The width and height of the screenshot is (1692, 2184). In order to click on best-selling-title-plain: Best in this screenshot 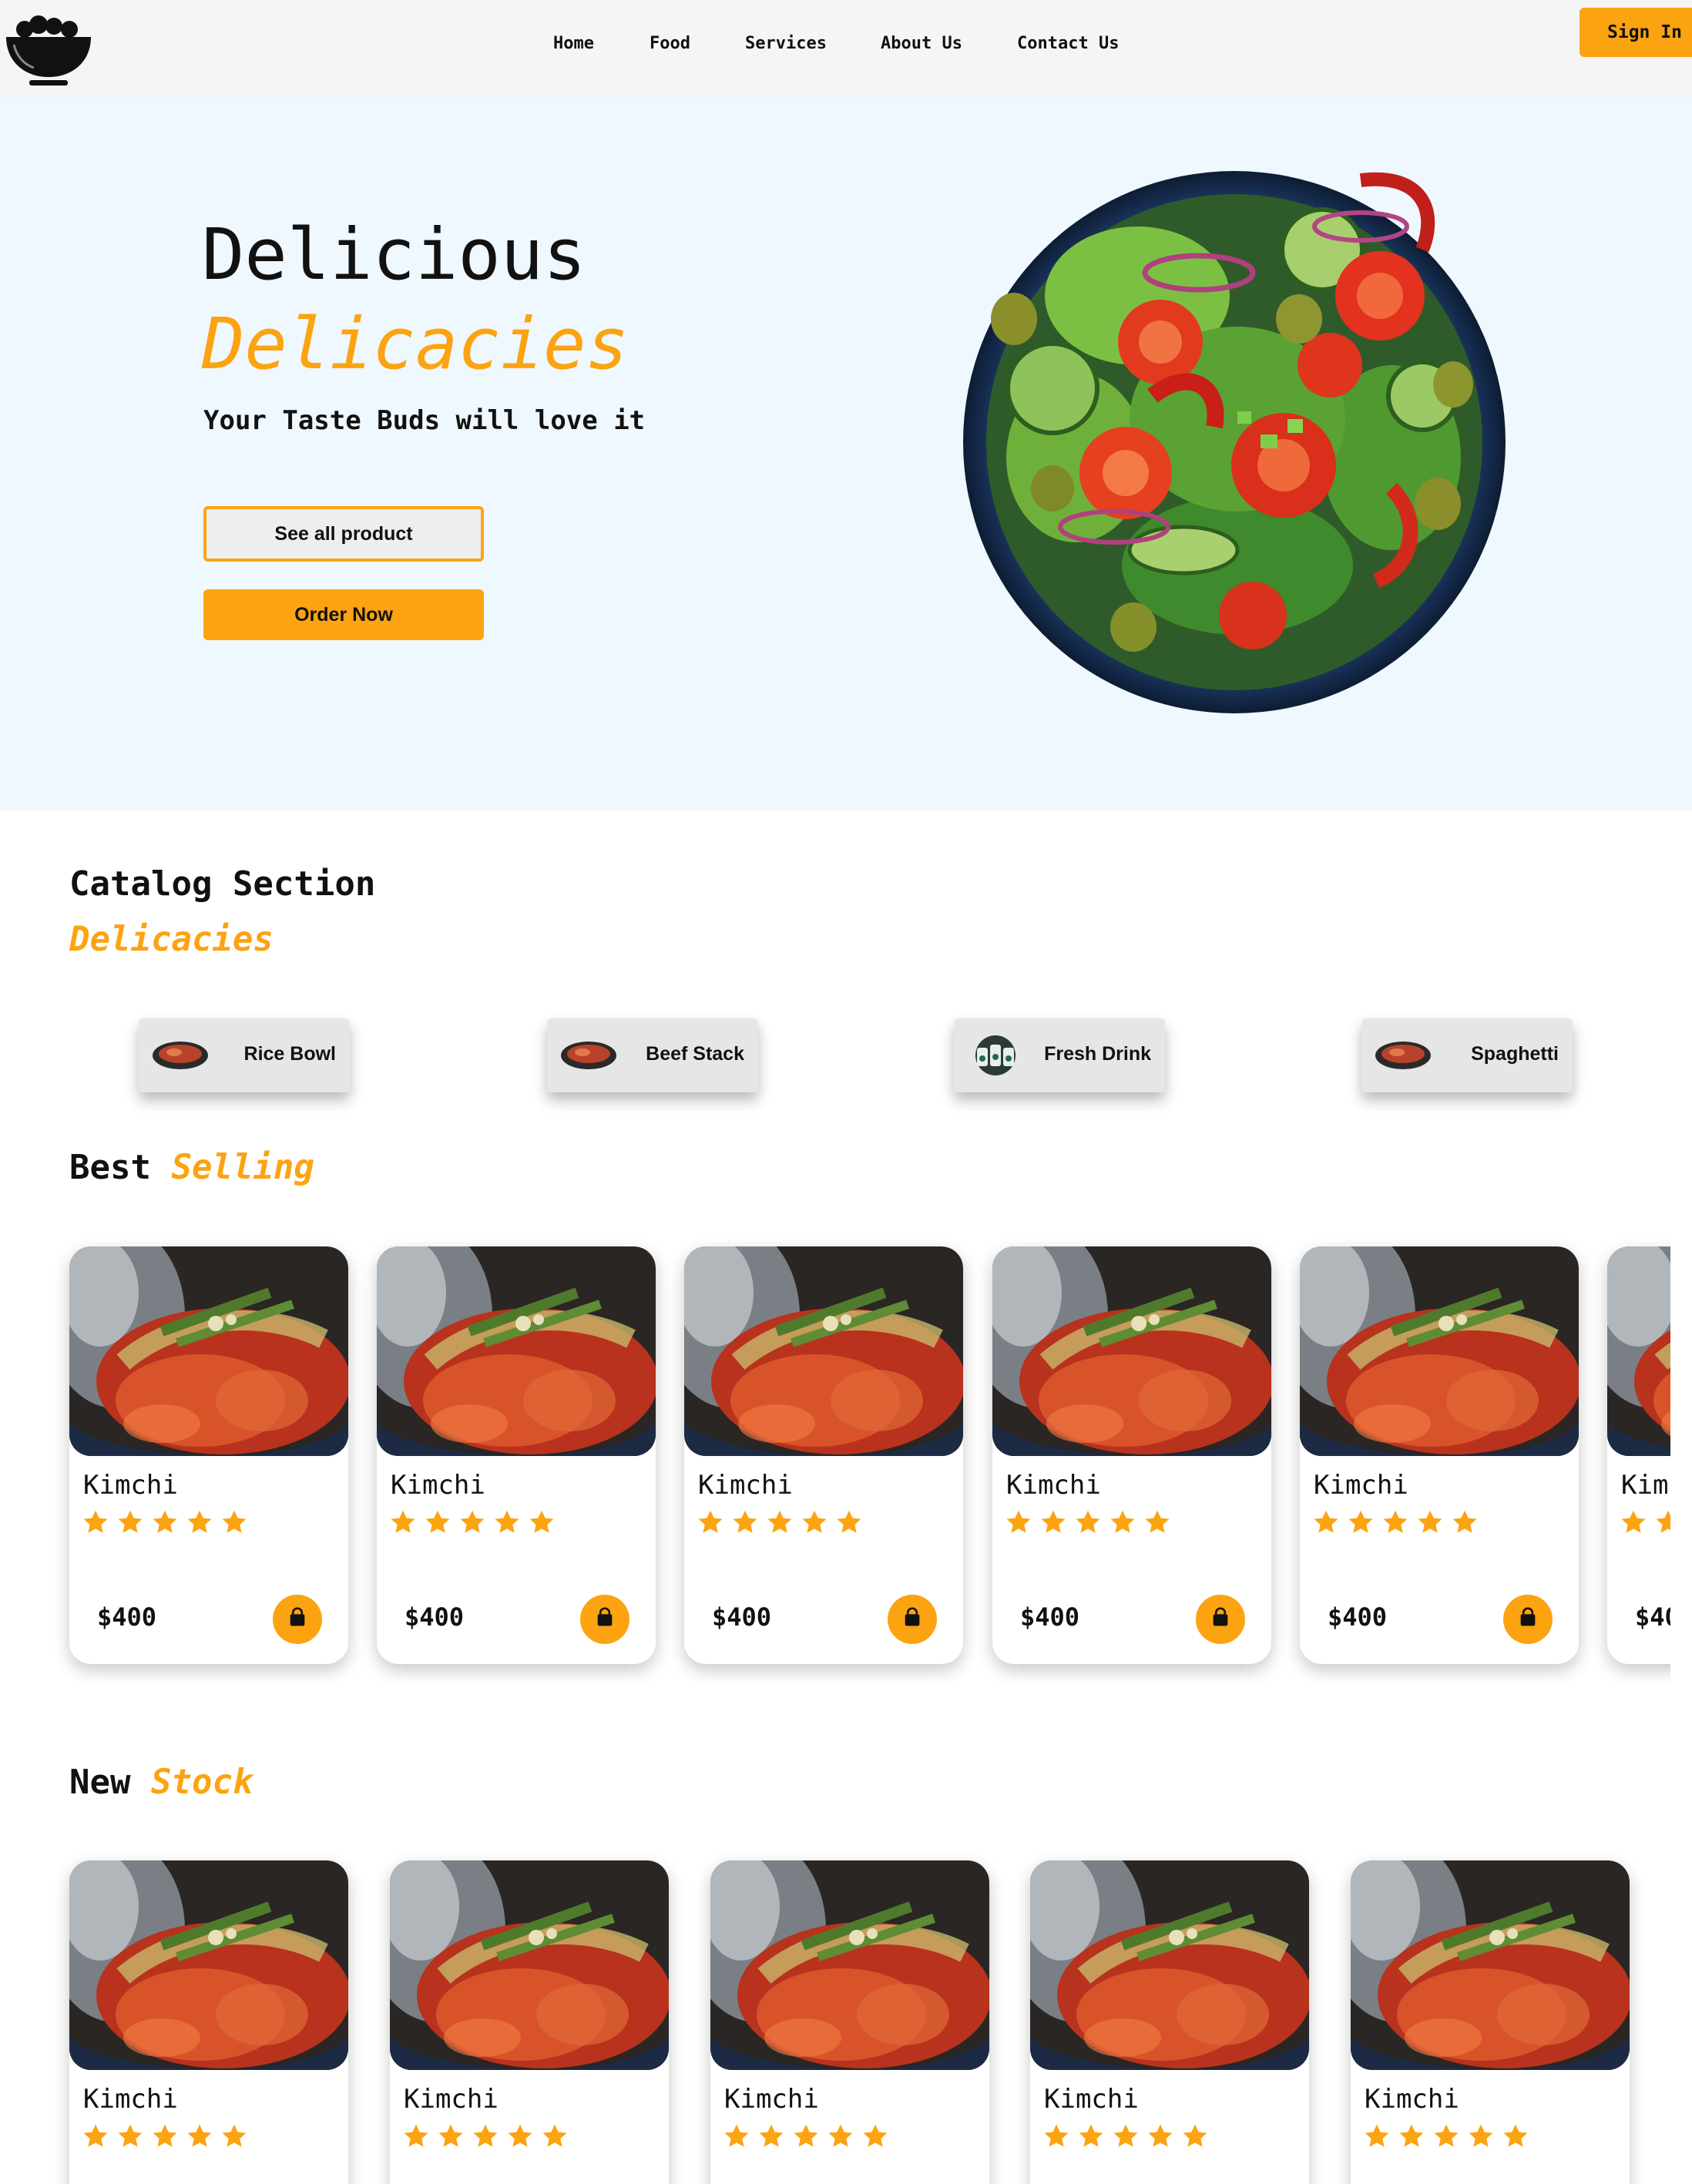, I will do `click(110, 1168)`.